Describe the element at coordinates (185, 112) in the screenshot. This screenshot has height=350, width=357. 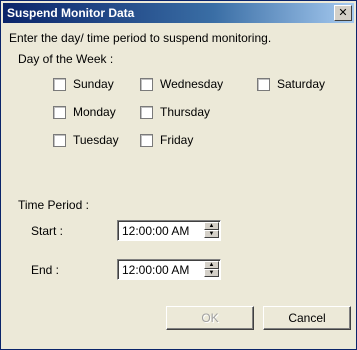
I see `checkbox-label: Thursday` at that location.